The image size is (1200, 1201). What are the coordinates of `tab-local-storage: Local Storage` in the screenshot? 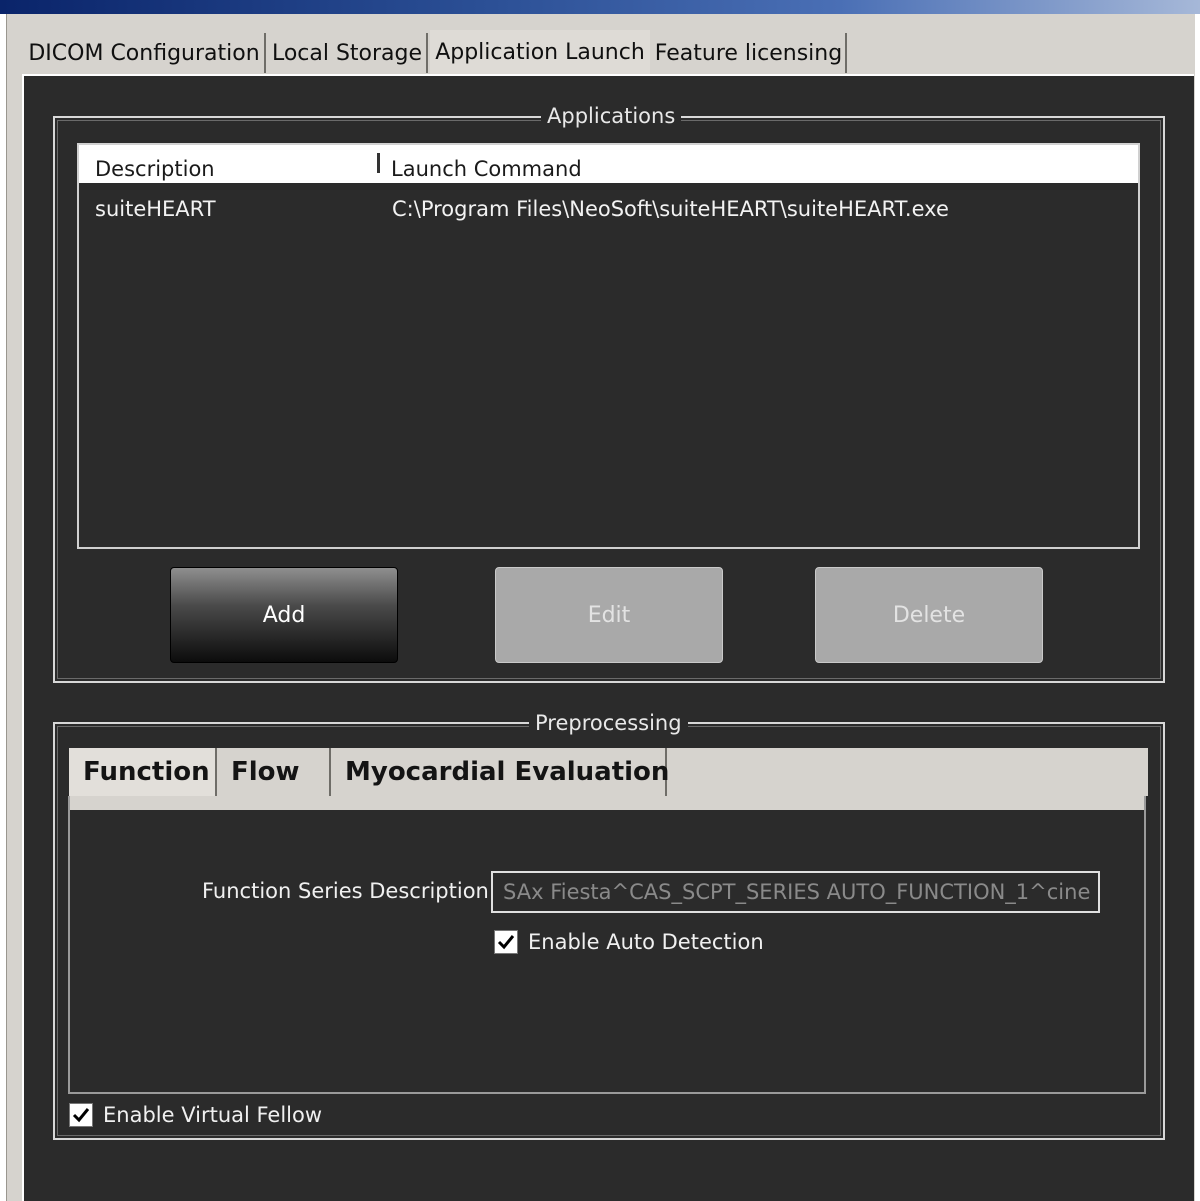 It's located at (348, 53).